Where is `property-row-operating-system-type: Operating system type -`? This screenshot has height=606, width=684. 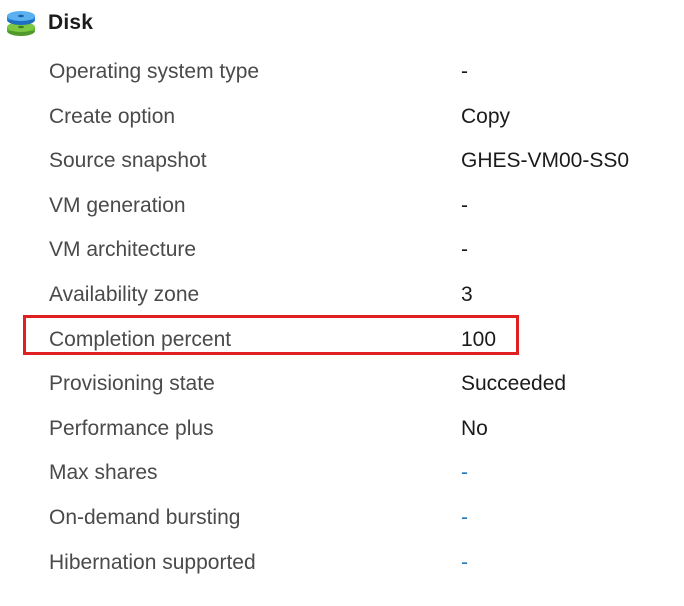
property-row-operating-system-type: Operating system type - is located at coordinates (342, 72).